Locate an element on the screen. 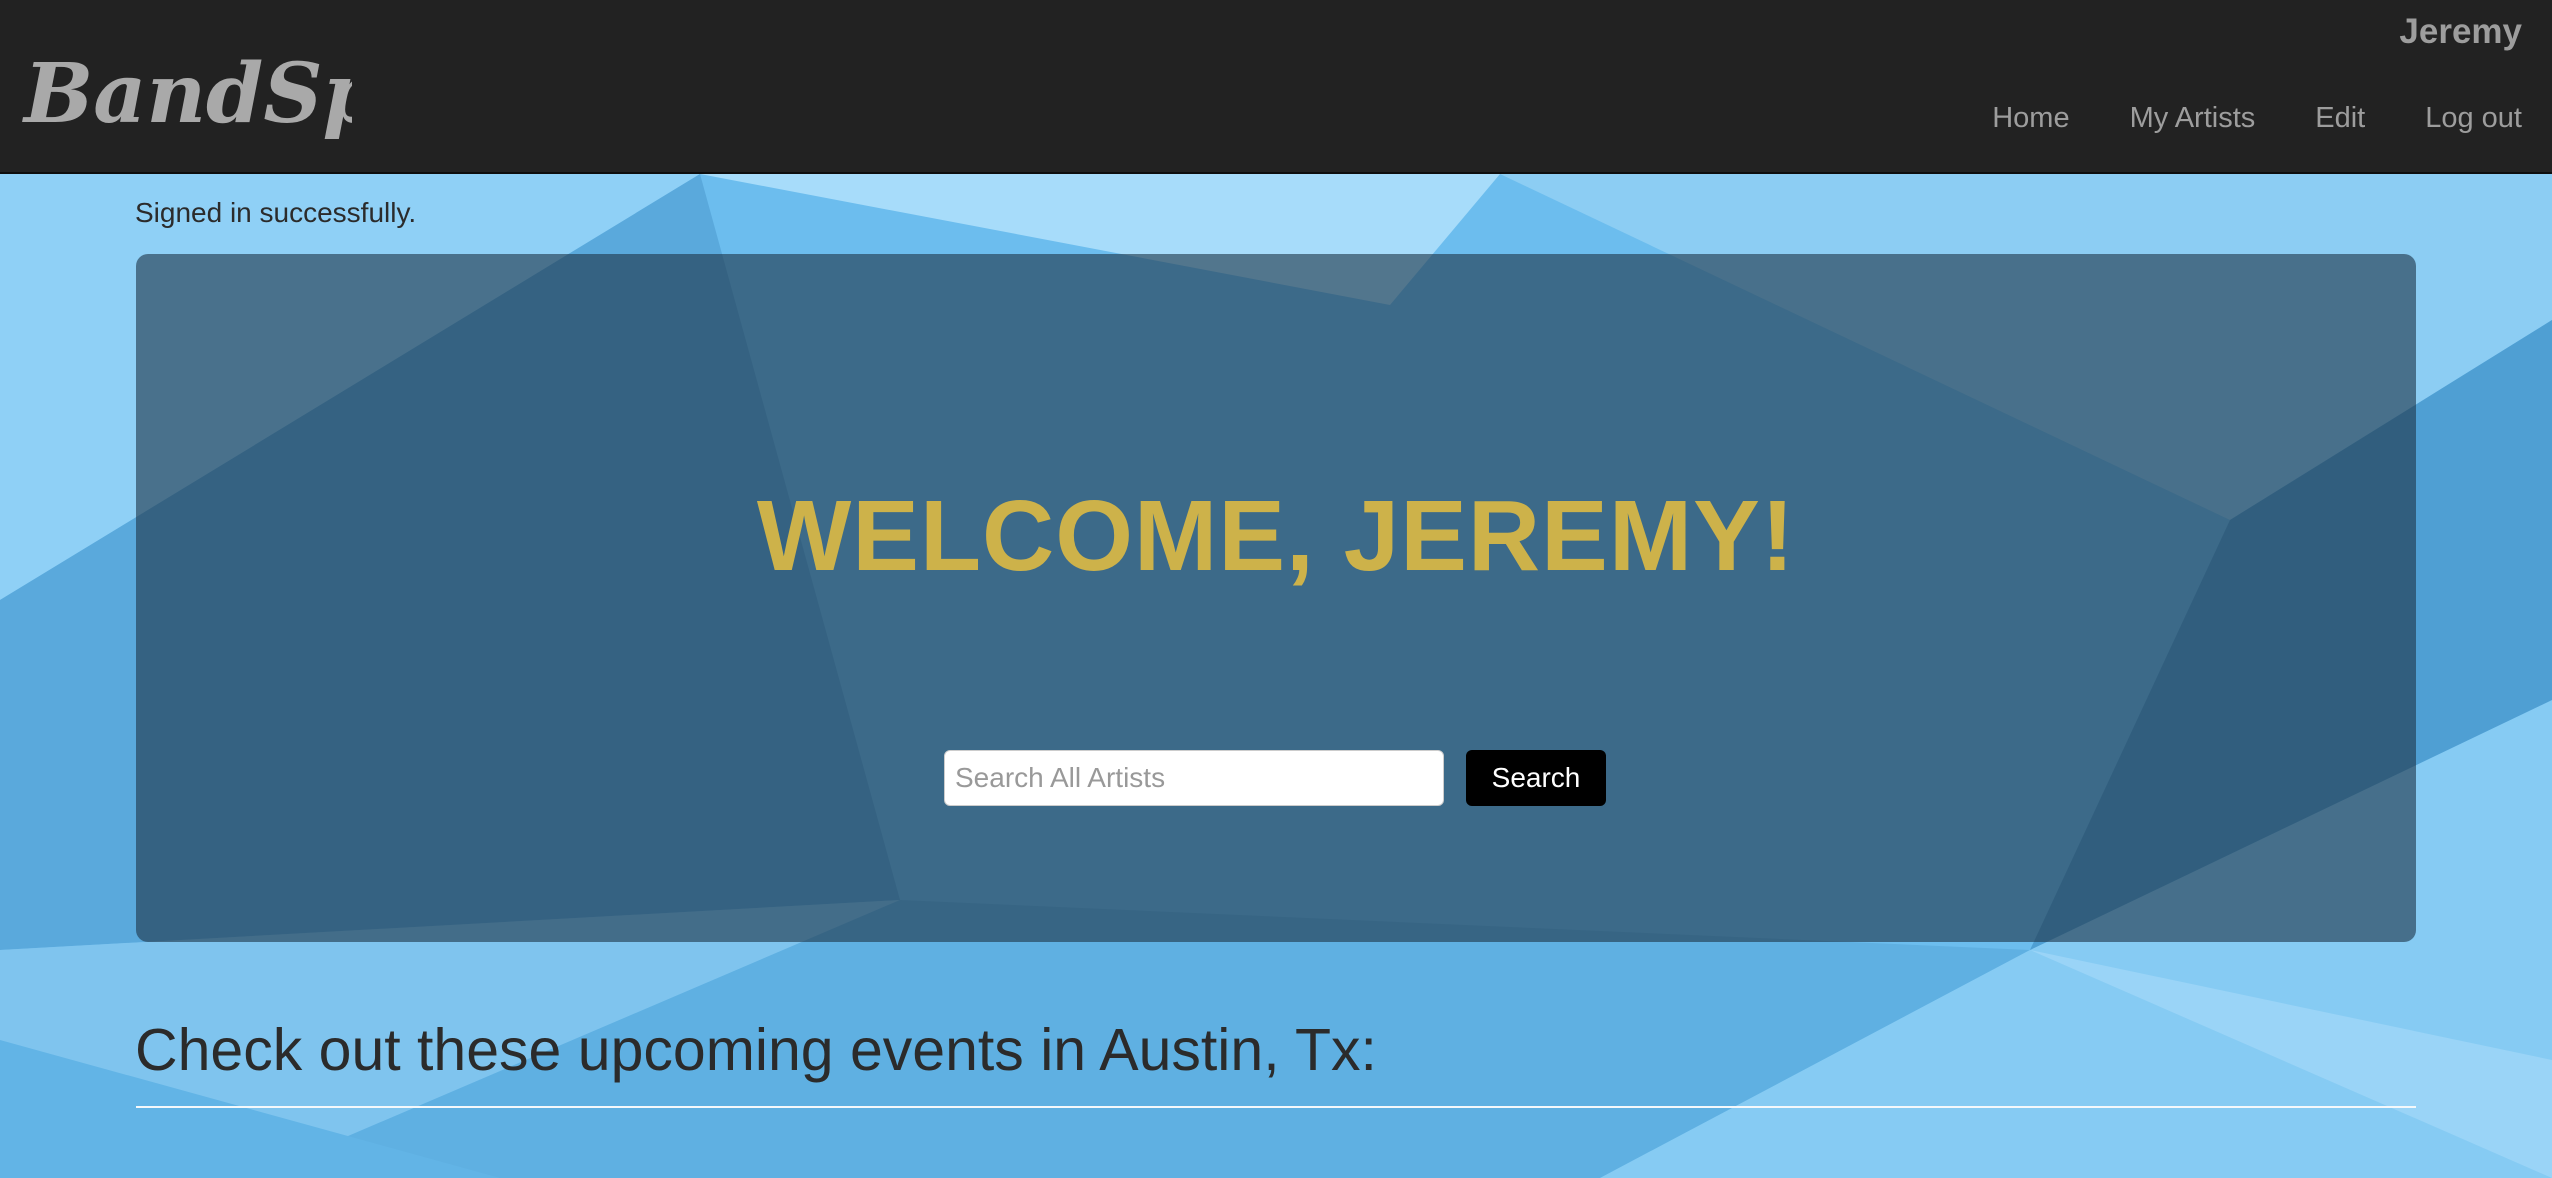  welcome-heading: WELCOME, JEREMY! is located at coordinates (1276, 536).